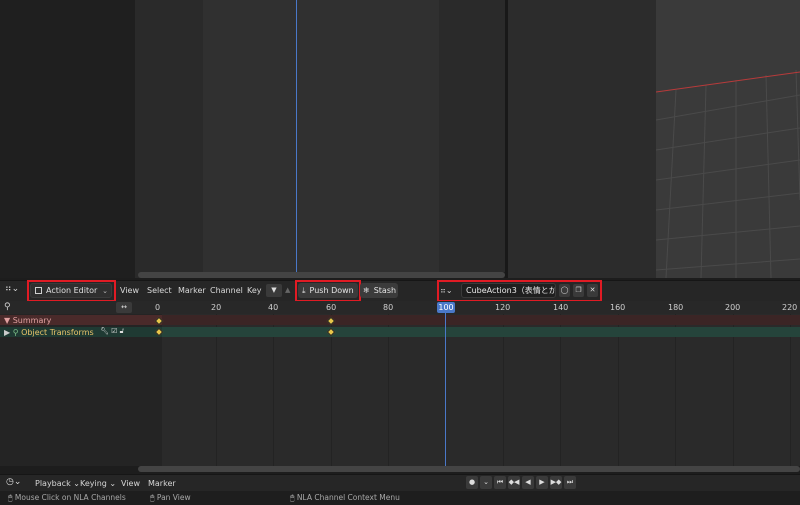  What do you see at coordinates (7, 332) in the screenshot?
I see `expand-right-icon: ▶` at bounding box center [7, 332].